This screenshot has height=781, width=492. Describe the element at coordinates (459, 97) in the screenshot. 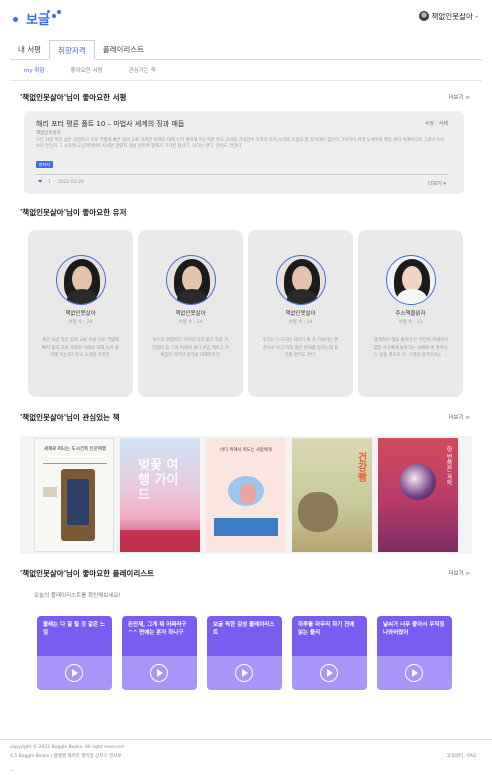

I see `more-link-reviews: 더보기 >` at that location.